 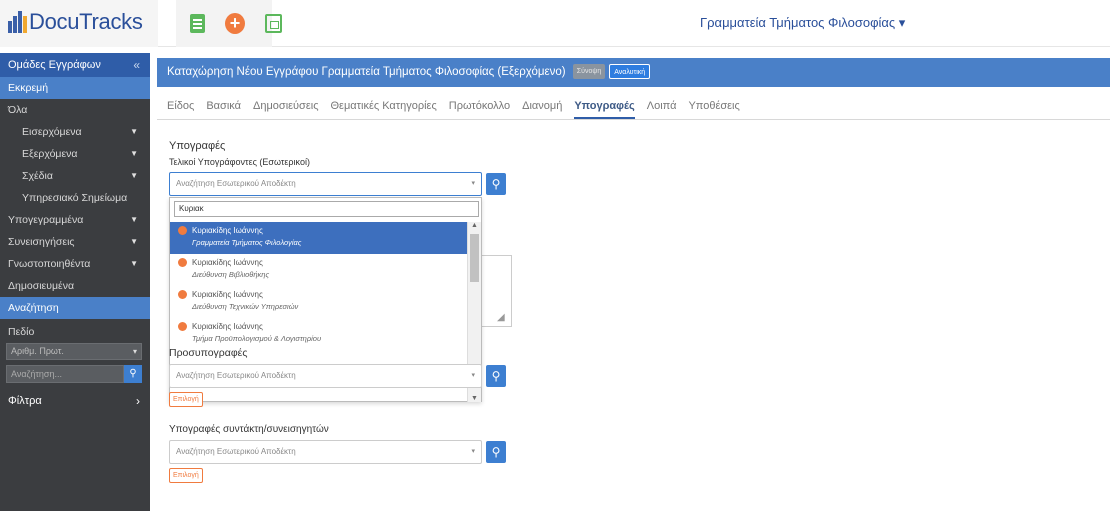 What do you see at coordinates (604, 107) in the screenshot?
I see `tab-signatures: Υπογραφές` at bounding box center [604, 107].